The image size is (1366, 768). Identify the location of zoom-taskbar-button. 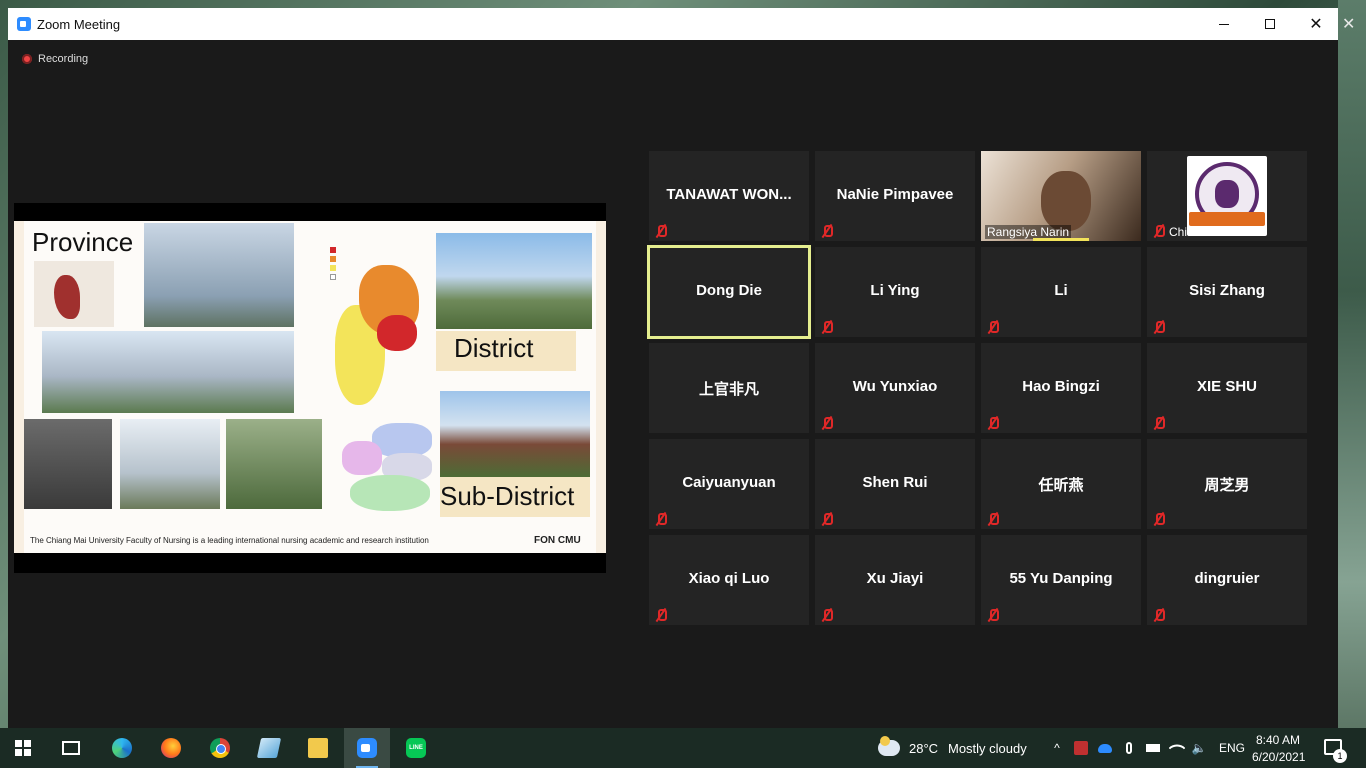
(367, 748).